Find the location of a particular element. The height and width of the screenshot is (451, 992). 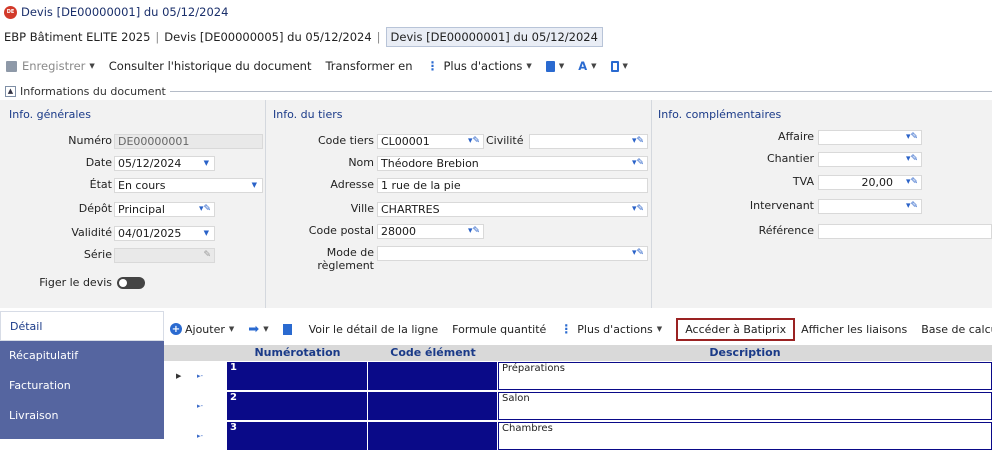

nom-select: Théodore Brebion ▾✎ is located at coordinates (512, 163).